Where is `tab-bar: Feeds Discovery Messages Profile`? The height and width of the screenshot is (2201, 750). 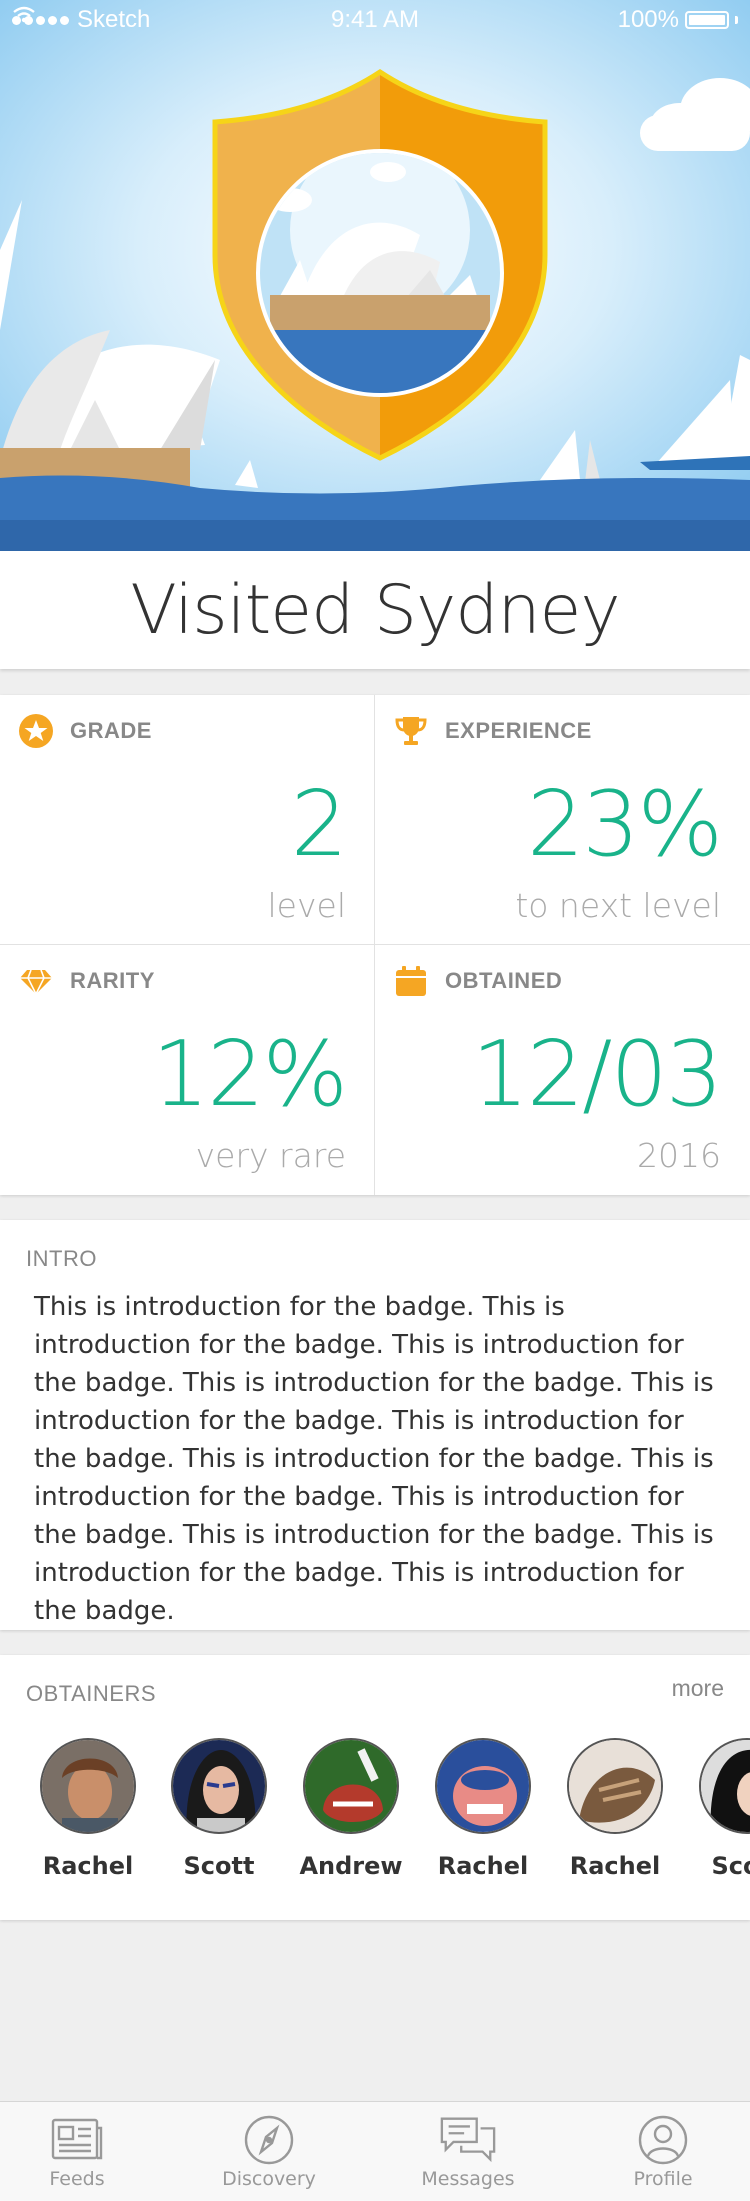
tab-bar: Feeds Discovery Messages Profile is located at coordinates (375, 2151).